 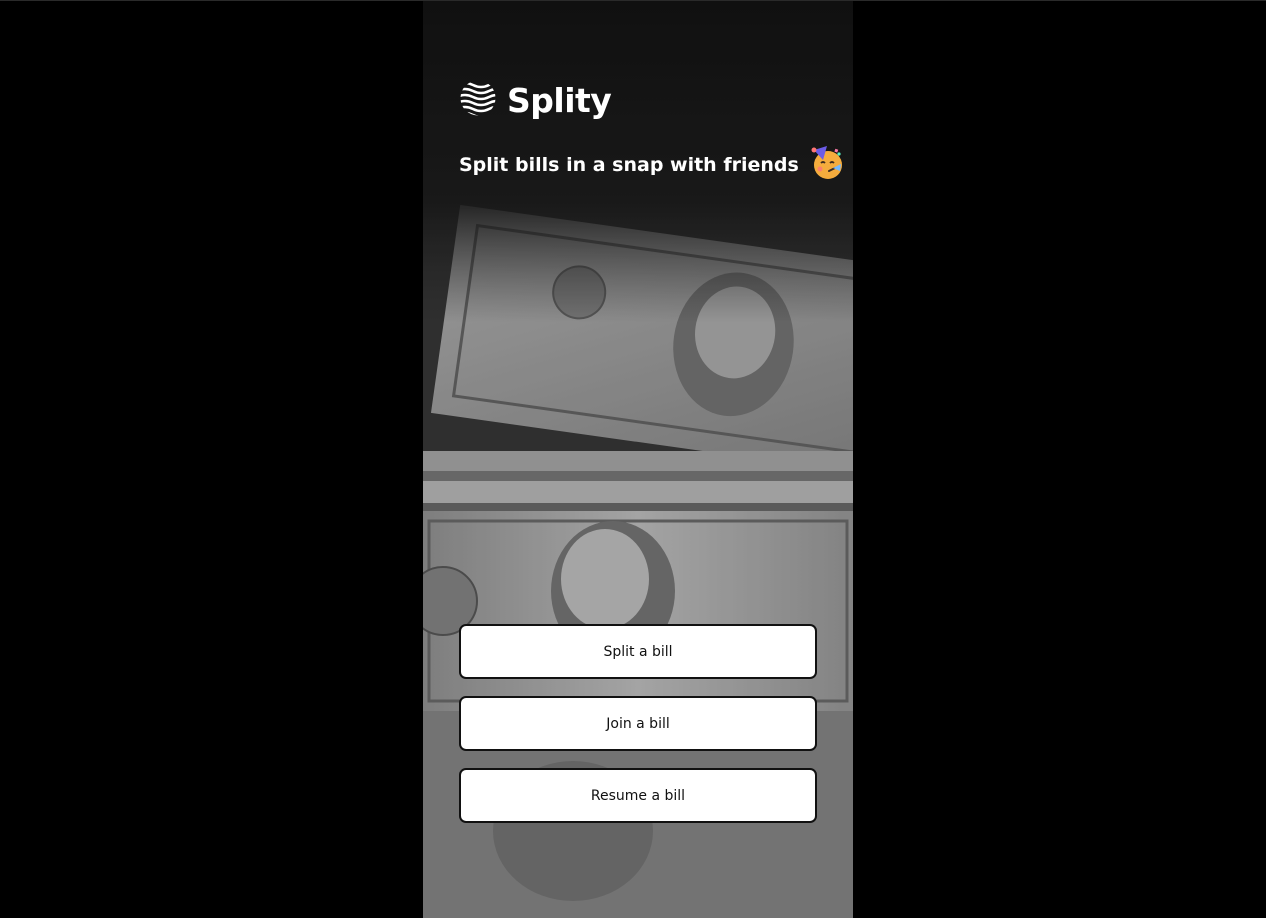 I want to click on app-title: Splity, so click(x=559, y=100).